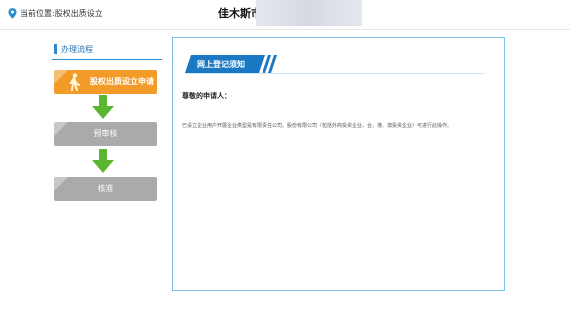  I want to click on redacted-region, so click(309, 13).